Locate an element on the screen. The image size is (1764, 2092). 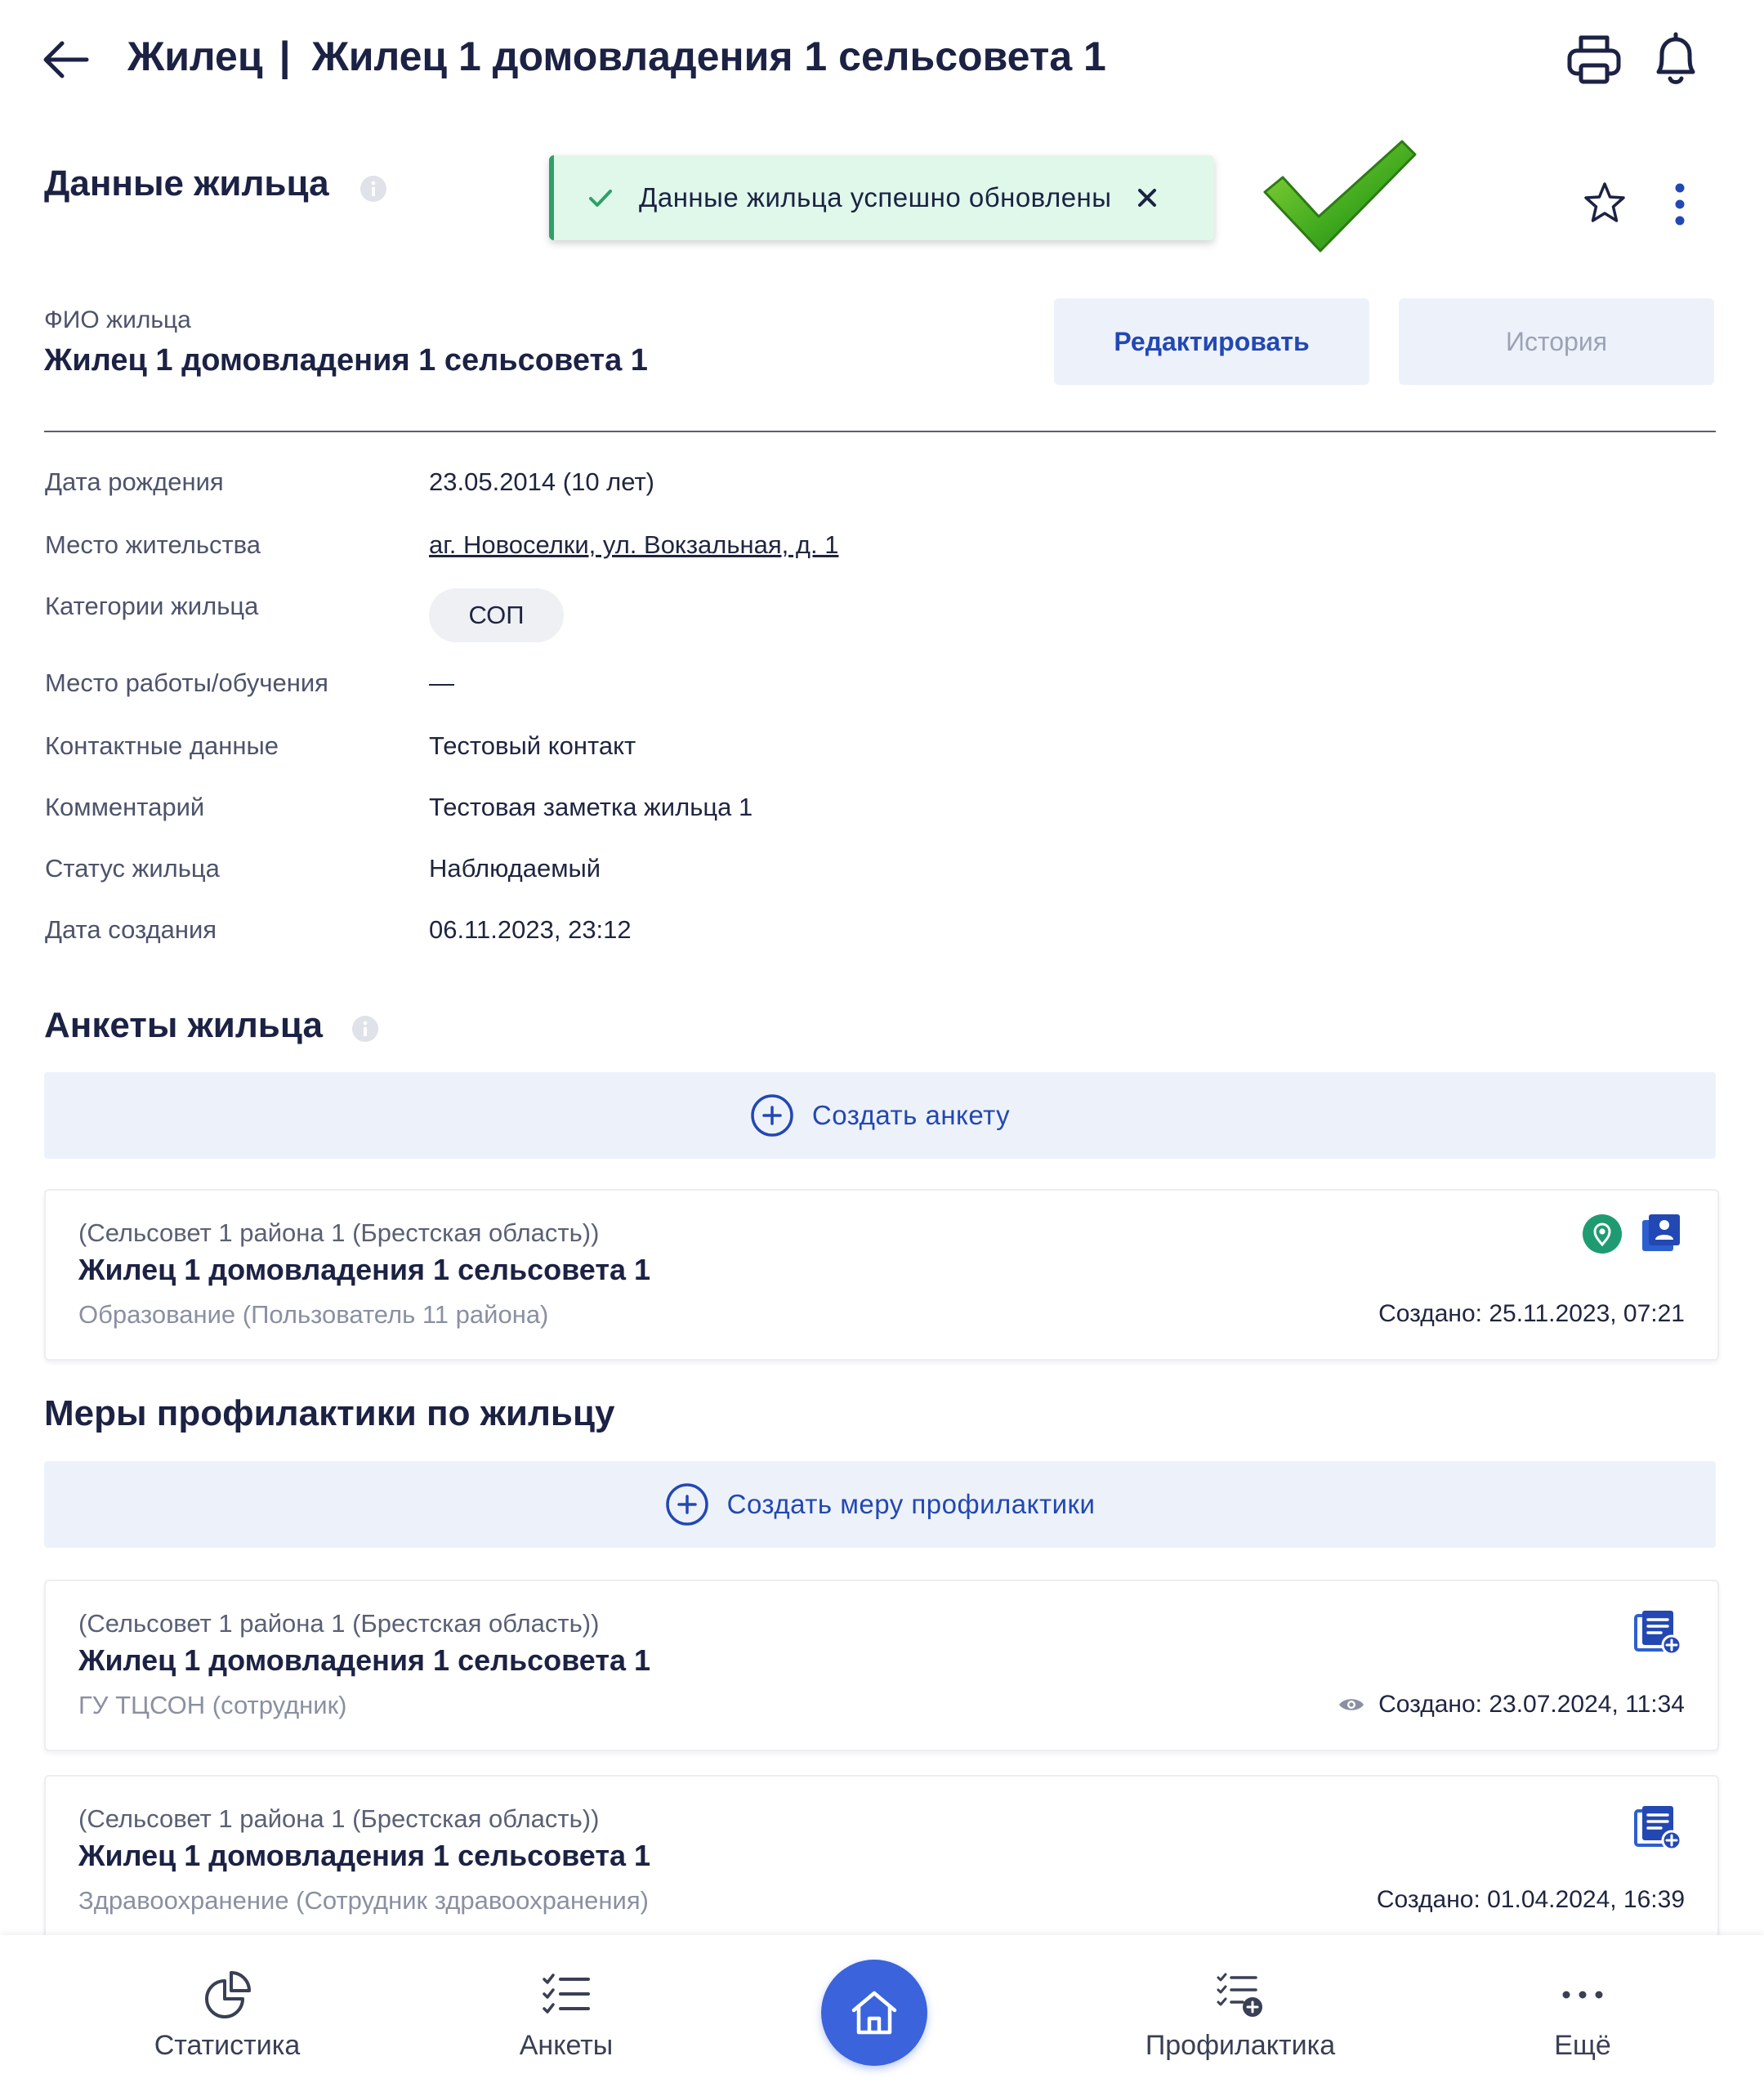
card-created: Создано: 25.11.2023, 07:21 is located at coordinates (1531, 1314).